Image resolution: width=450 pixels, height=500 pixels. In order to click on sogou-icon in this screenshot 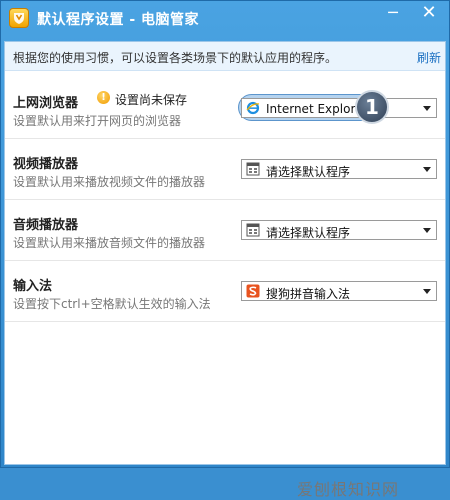, I will do `click(253, 291)`.